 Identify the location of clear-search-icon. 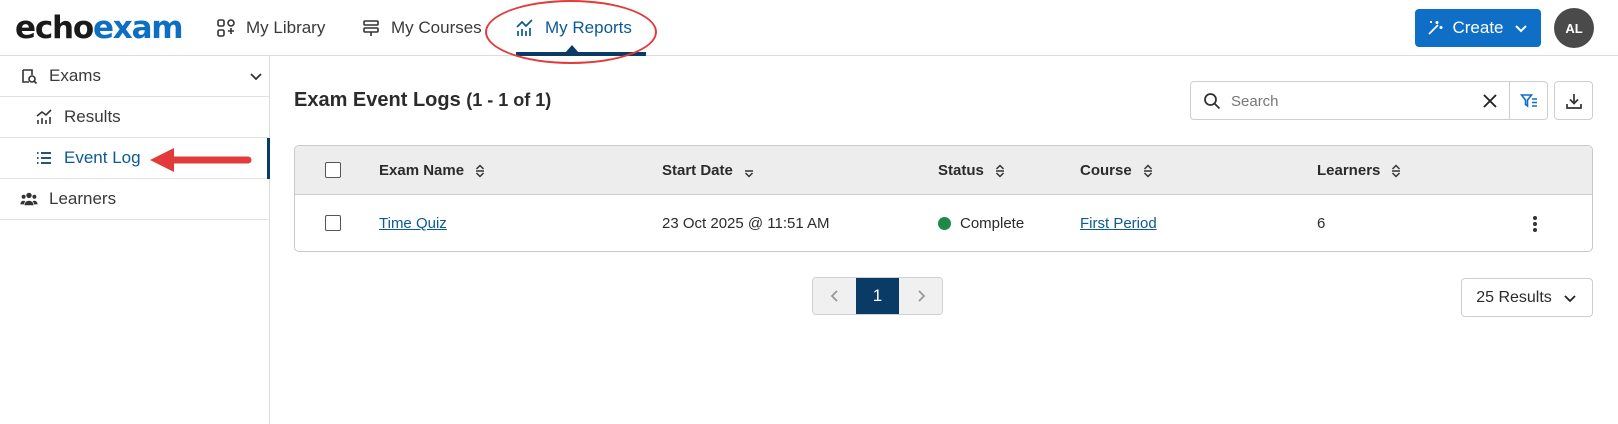
(1490, 101).